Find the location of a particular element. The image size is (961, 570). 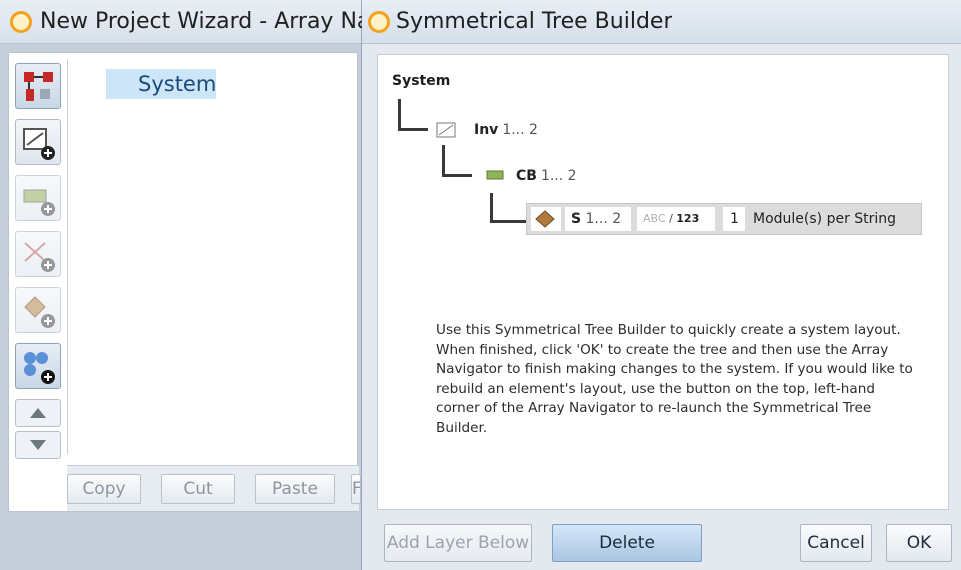

add-group-icon is located at coordinates (39, 368).